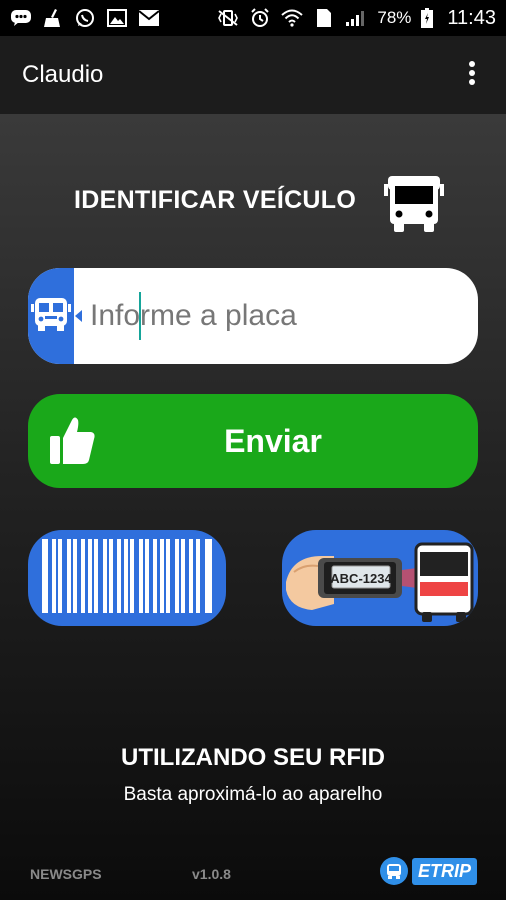 This screenshot has height=900, width=506. I want to click on rfid-title: UTILIZANDO SEU RFID, so click(253, 757).